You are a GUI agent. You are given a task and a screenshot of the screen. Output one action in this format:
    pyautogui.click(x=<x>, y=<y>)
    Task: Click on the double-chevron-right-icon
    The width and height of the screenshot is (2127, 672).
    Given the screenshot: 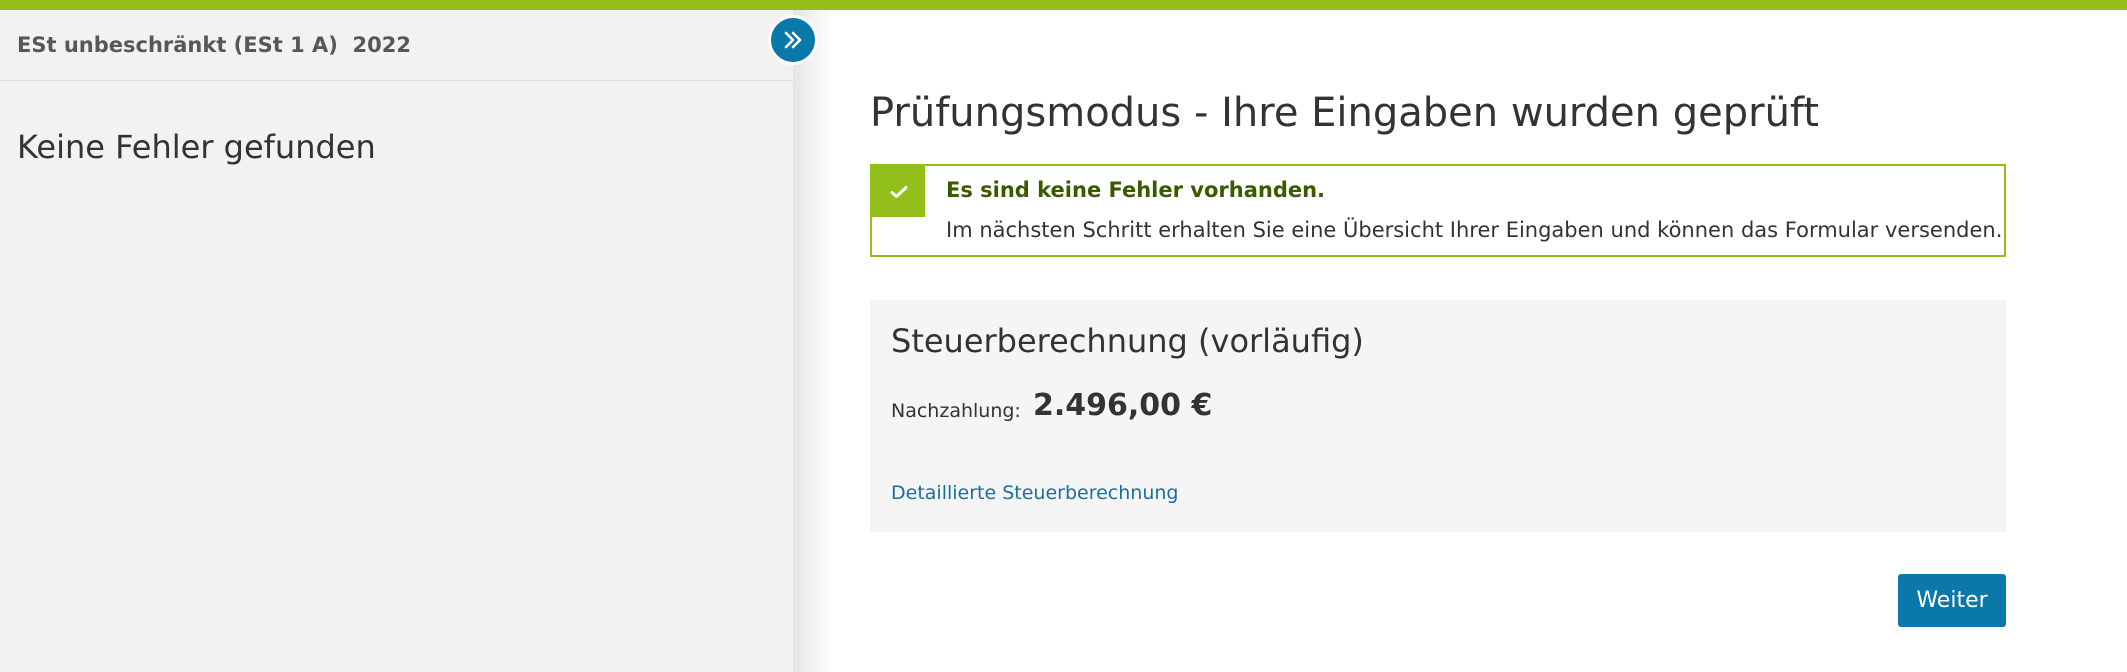 What is the action you would take?
    pyautogui.click(x=793, y=40)
    